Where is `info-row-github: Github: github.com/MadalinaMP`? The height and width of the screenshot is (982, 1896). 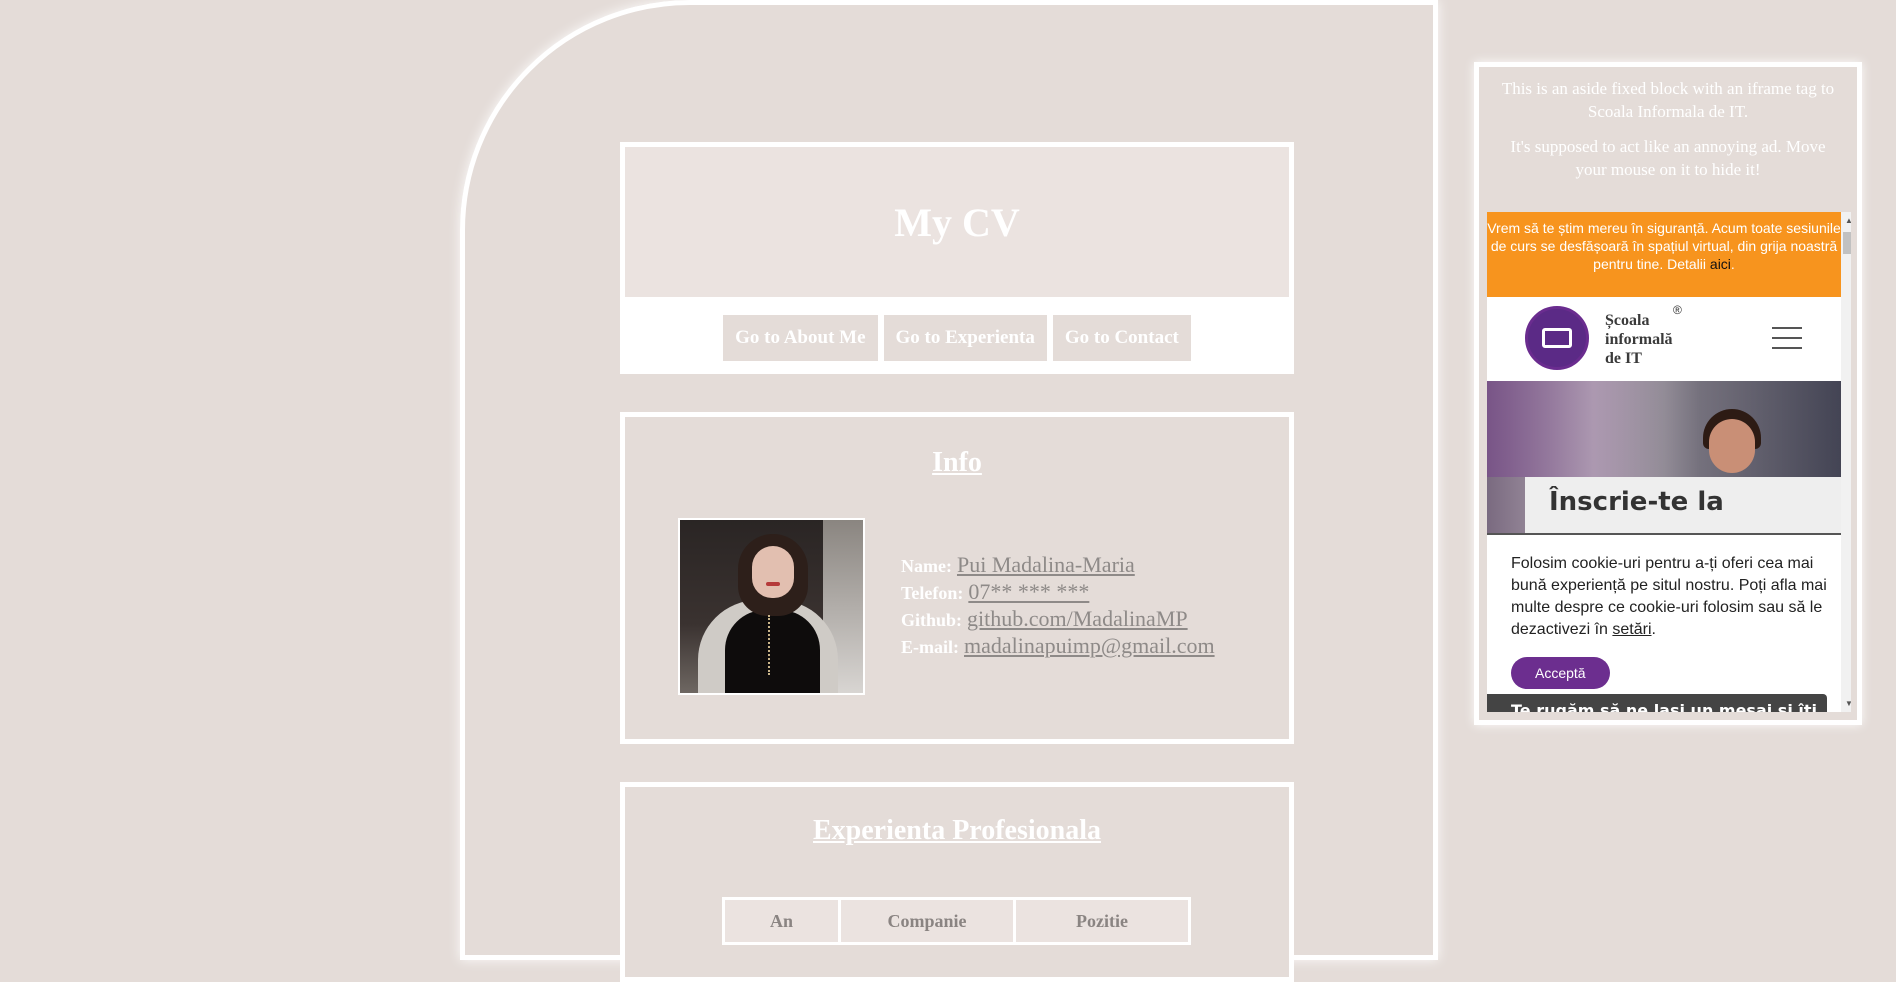
info-row-github: Github: github.com/MadalinaMP is located at coordinates (1058, 619).